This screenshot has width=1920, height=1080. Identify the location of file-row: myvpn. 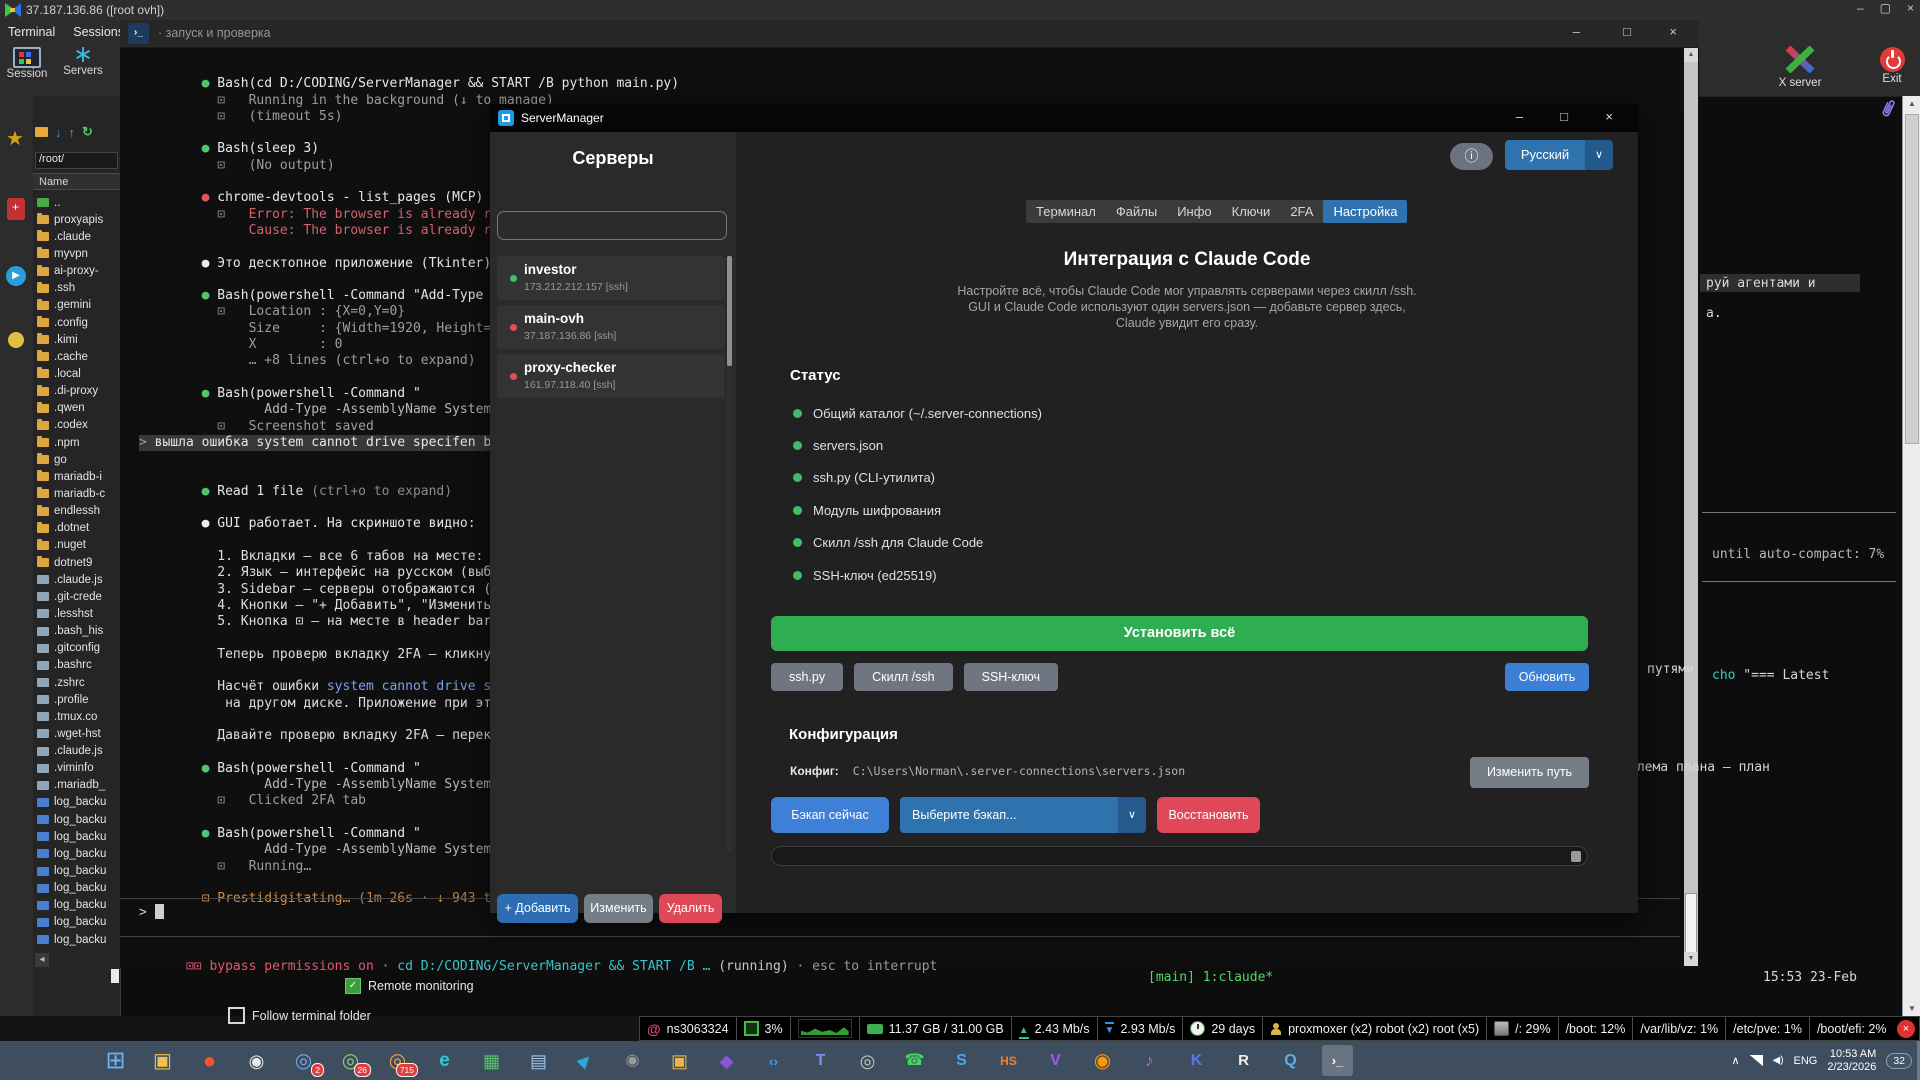
(76, 253).